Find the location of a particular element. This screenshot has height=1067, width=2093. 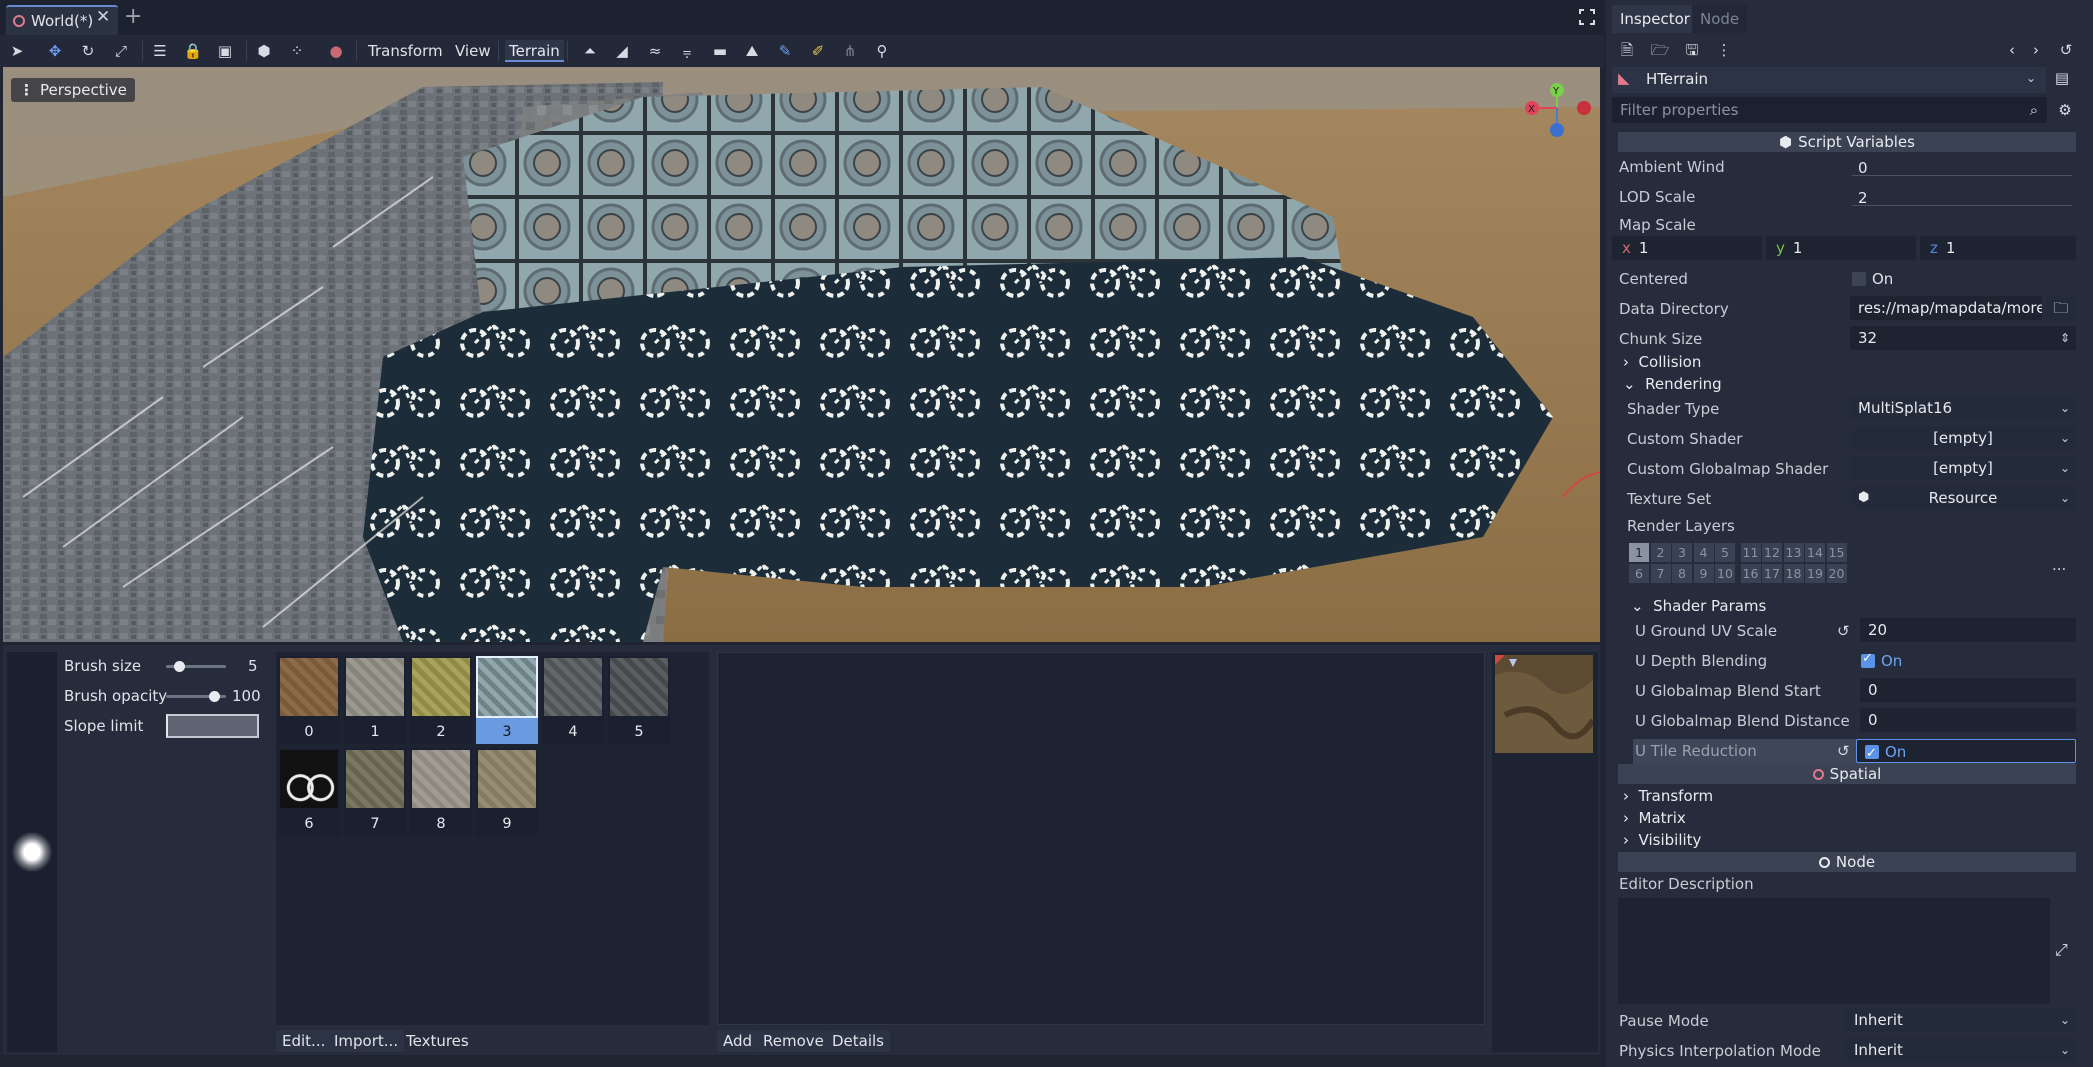

map-scale-x-field: x1 is located at coordinates (1687, 248).